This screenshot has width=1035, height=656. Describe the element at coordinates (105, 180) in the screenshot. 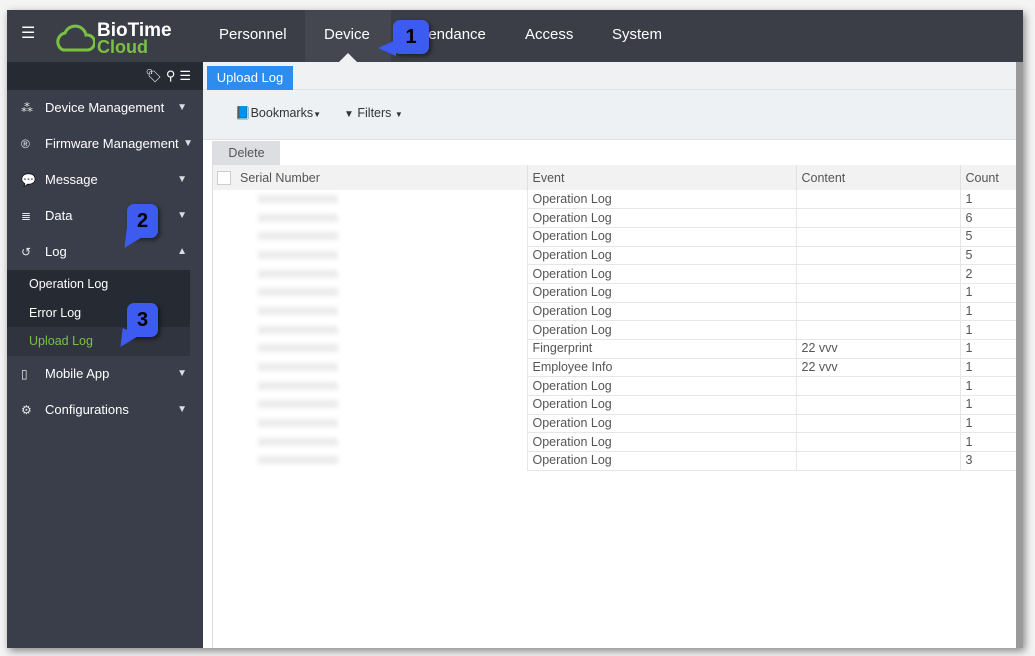

I see `sidebar-item-message: 💬 Message ▼` at that location.